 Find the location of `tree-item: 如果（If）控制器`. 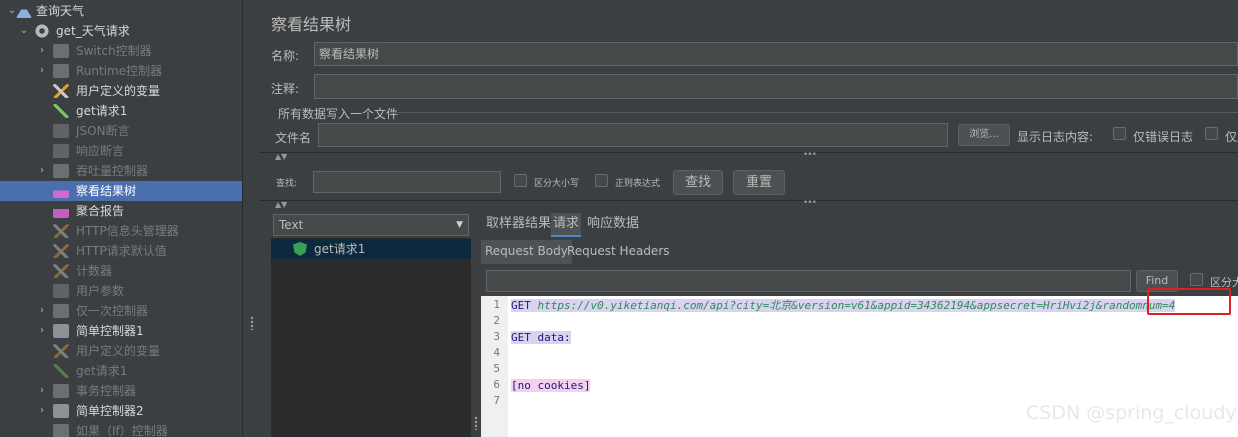

tree-item: 如果（If）控制器 is located at coordinates (121, 429).